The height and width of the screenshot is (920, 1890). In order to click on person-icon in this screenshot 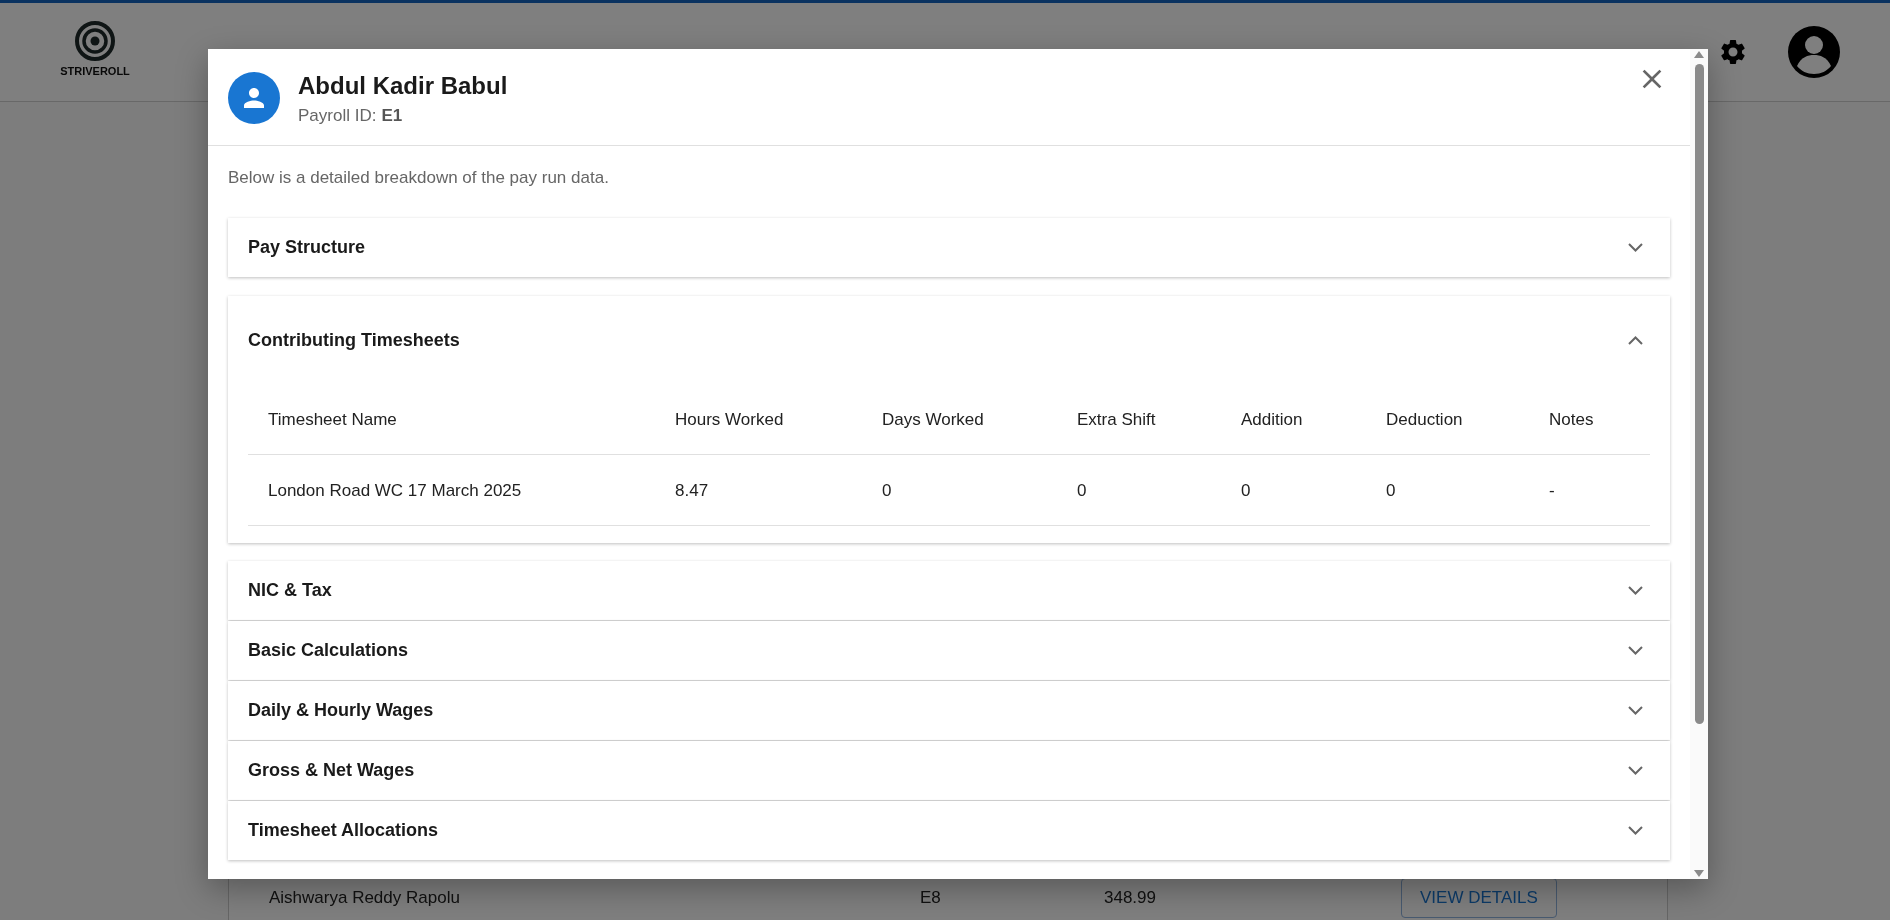, I will do `click(254, 98)`.